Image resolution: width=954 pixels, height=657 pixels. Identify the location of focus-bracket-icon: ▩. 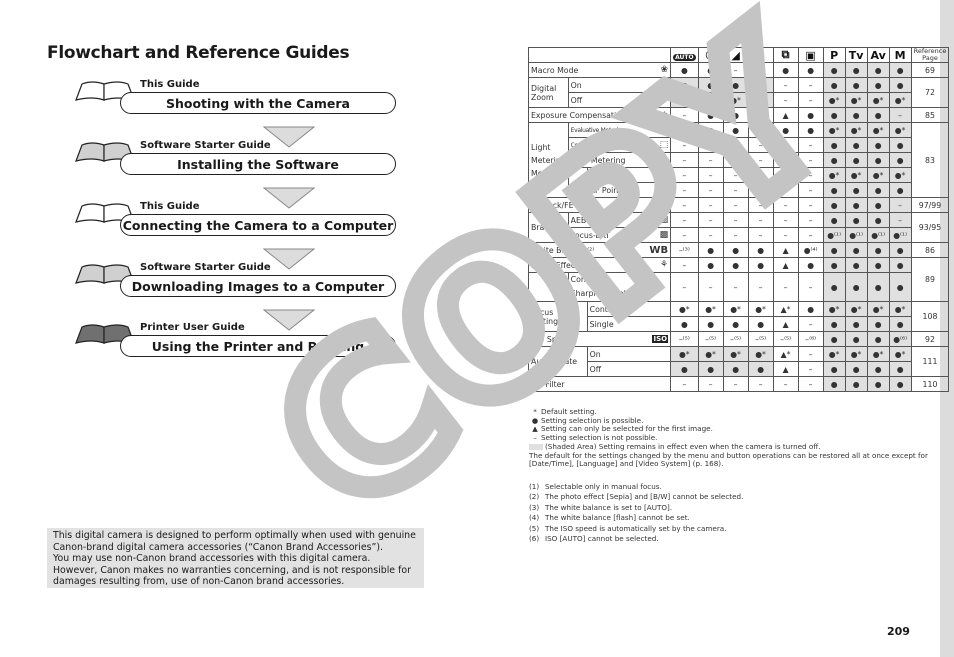
(659, 235).